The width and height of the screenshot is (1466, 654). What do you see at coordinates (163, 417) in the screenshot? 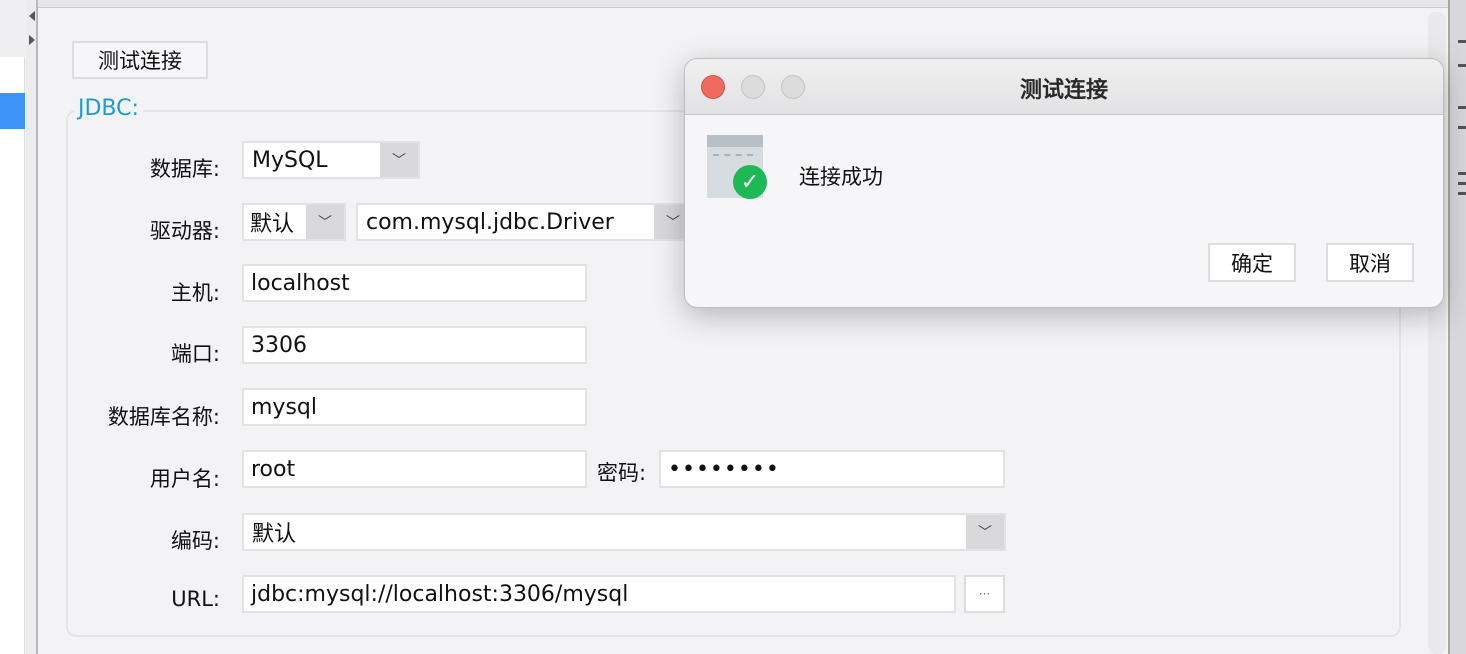
I see `database-name-label: 数据库名称:` at bounding box center [163, 417].